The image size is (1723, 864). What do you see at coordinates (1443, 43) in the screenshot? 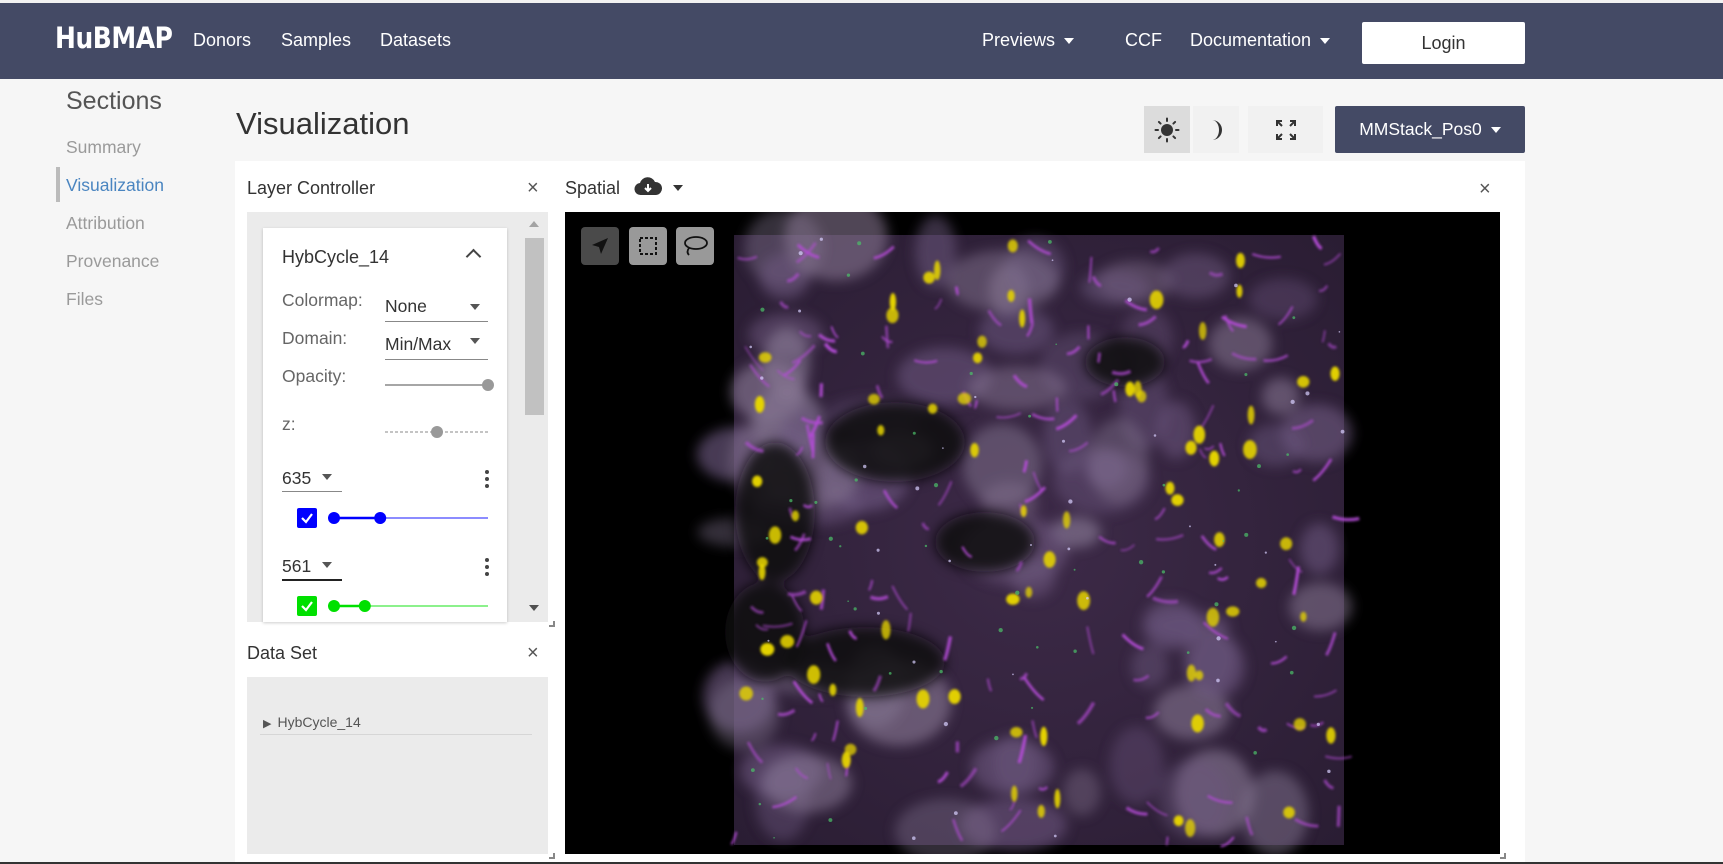
I see `login-button: Login` at bounding box center [1443, 43].